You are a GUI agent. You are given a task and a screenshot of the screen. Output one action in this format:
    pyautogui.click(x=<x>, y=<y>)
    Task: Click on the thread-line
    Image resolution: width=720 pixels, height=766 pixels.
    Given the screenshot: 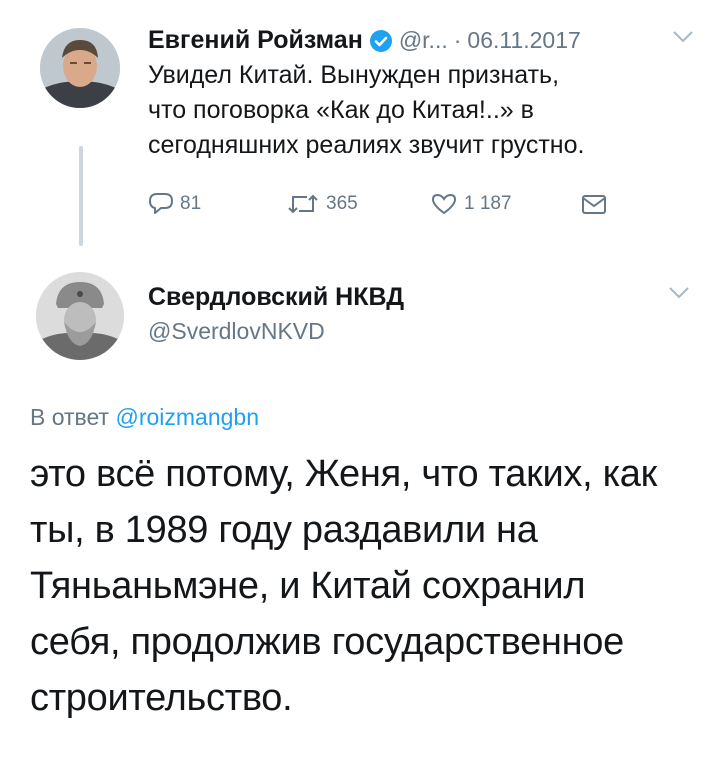 What is the action you would take?
    pyautogui.click(x=81, y=196)
    